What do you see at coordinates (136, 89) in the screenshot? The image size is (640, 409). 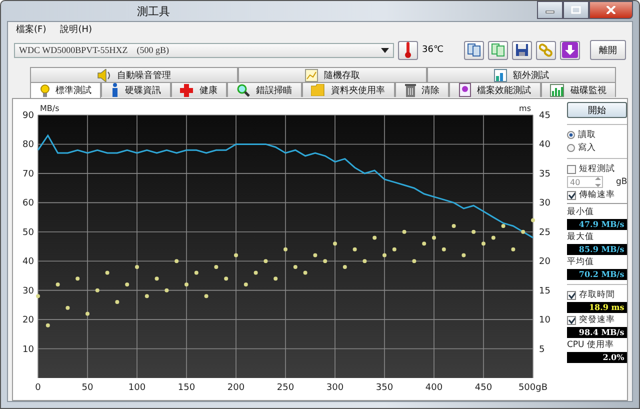 I see `tab: 硬碟資訊` at bounding box center [136, 89].